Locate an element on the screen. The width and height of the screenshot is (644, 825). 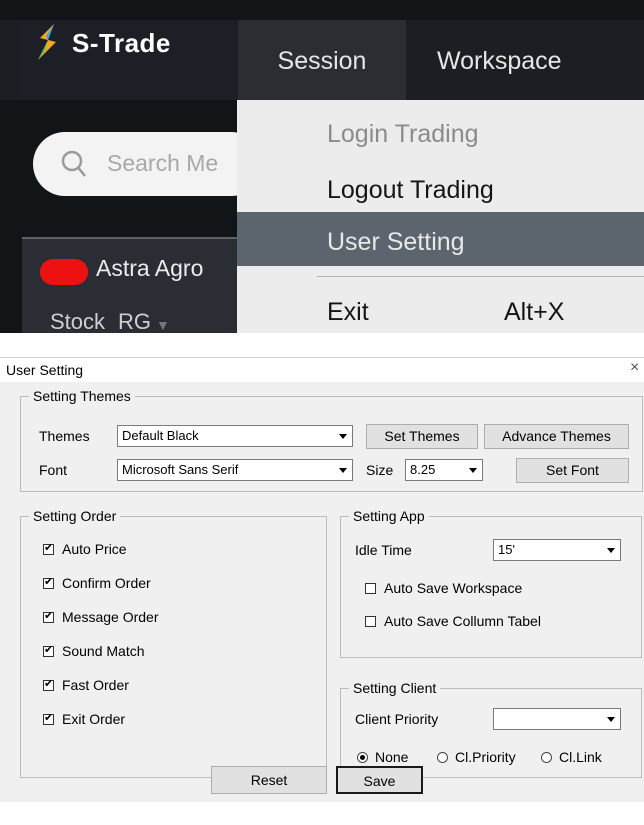
message-order-checkbox: Message Order is located at coordinates (100, 617).